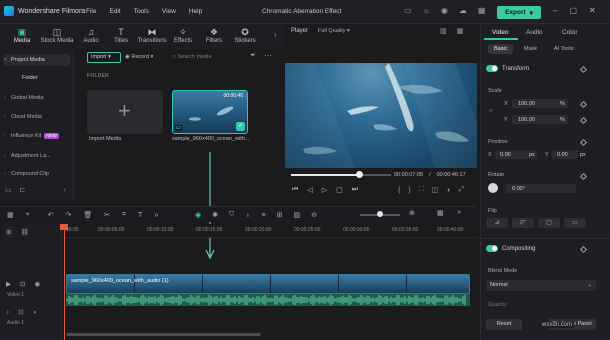  What do you see at coordinates (570, 32) in the screenshot?
I see `tab-color: Color` at bounding box center [570, 32].